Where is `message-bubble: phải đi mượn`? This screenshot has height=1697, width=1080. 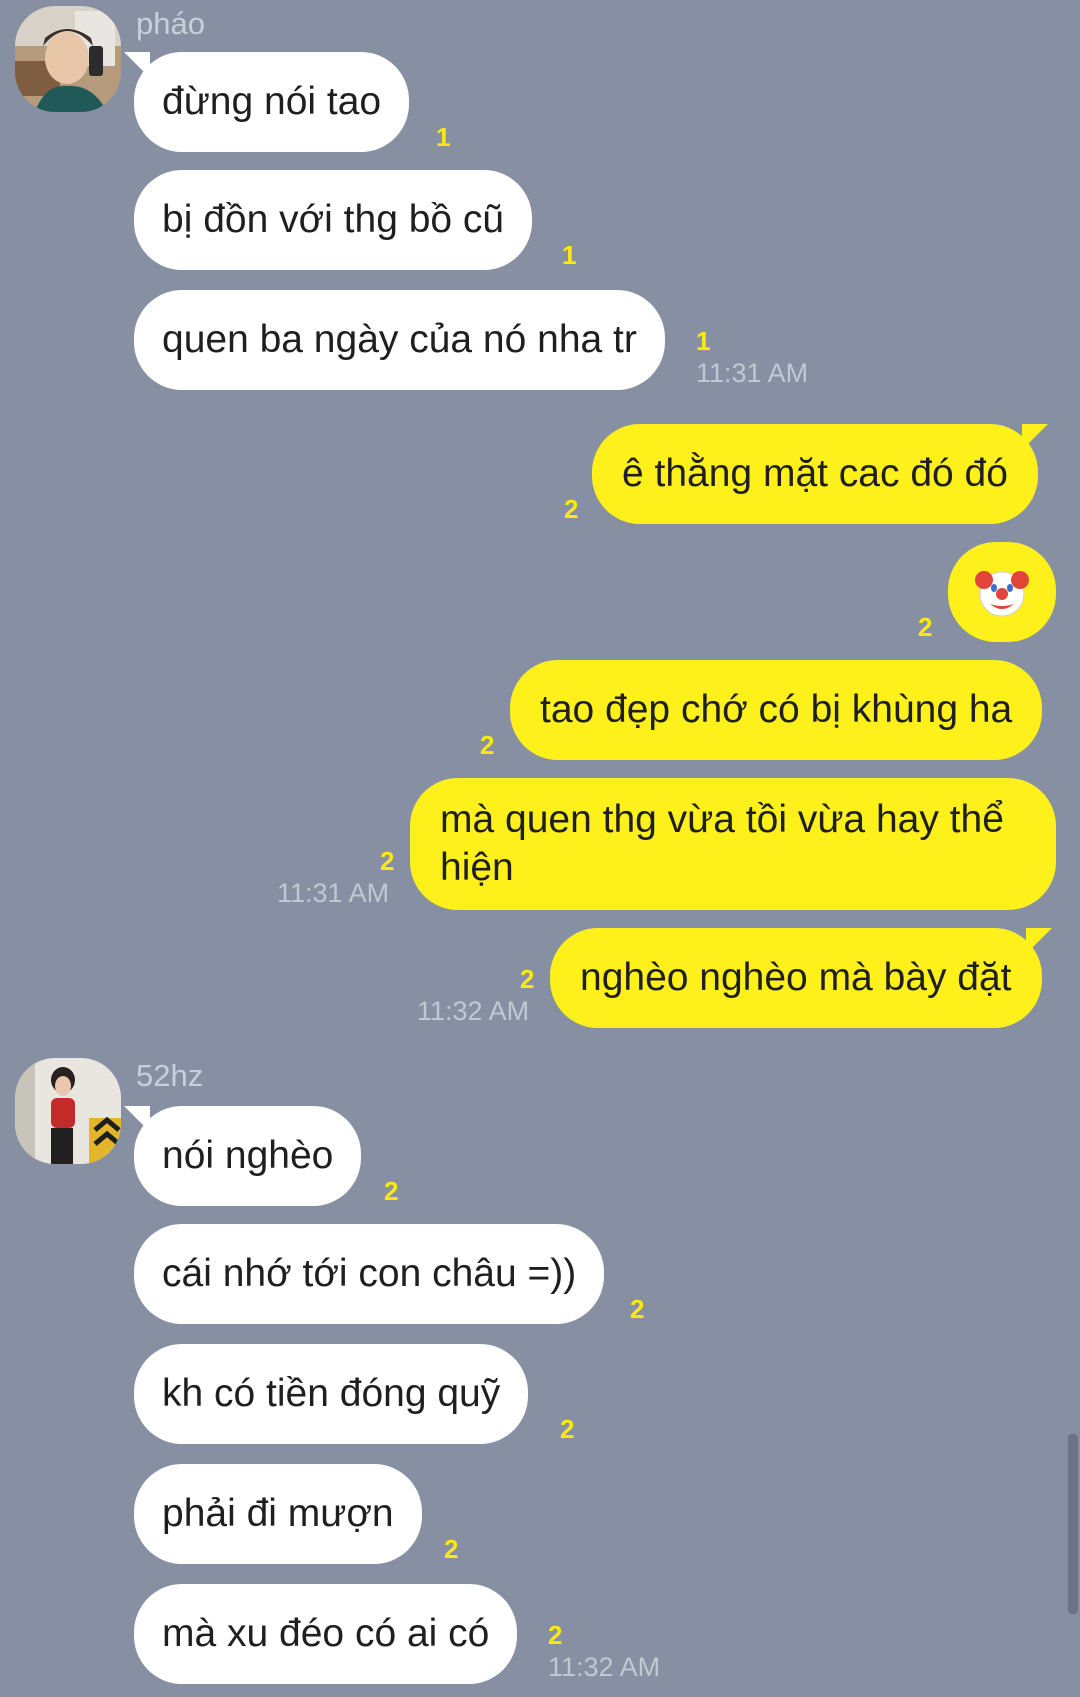 message-bubble: phải đi mượn is located at coordinates (278, 1514).